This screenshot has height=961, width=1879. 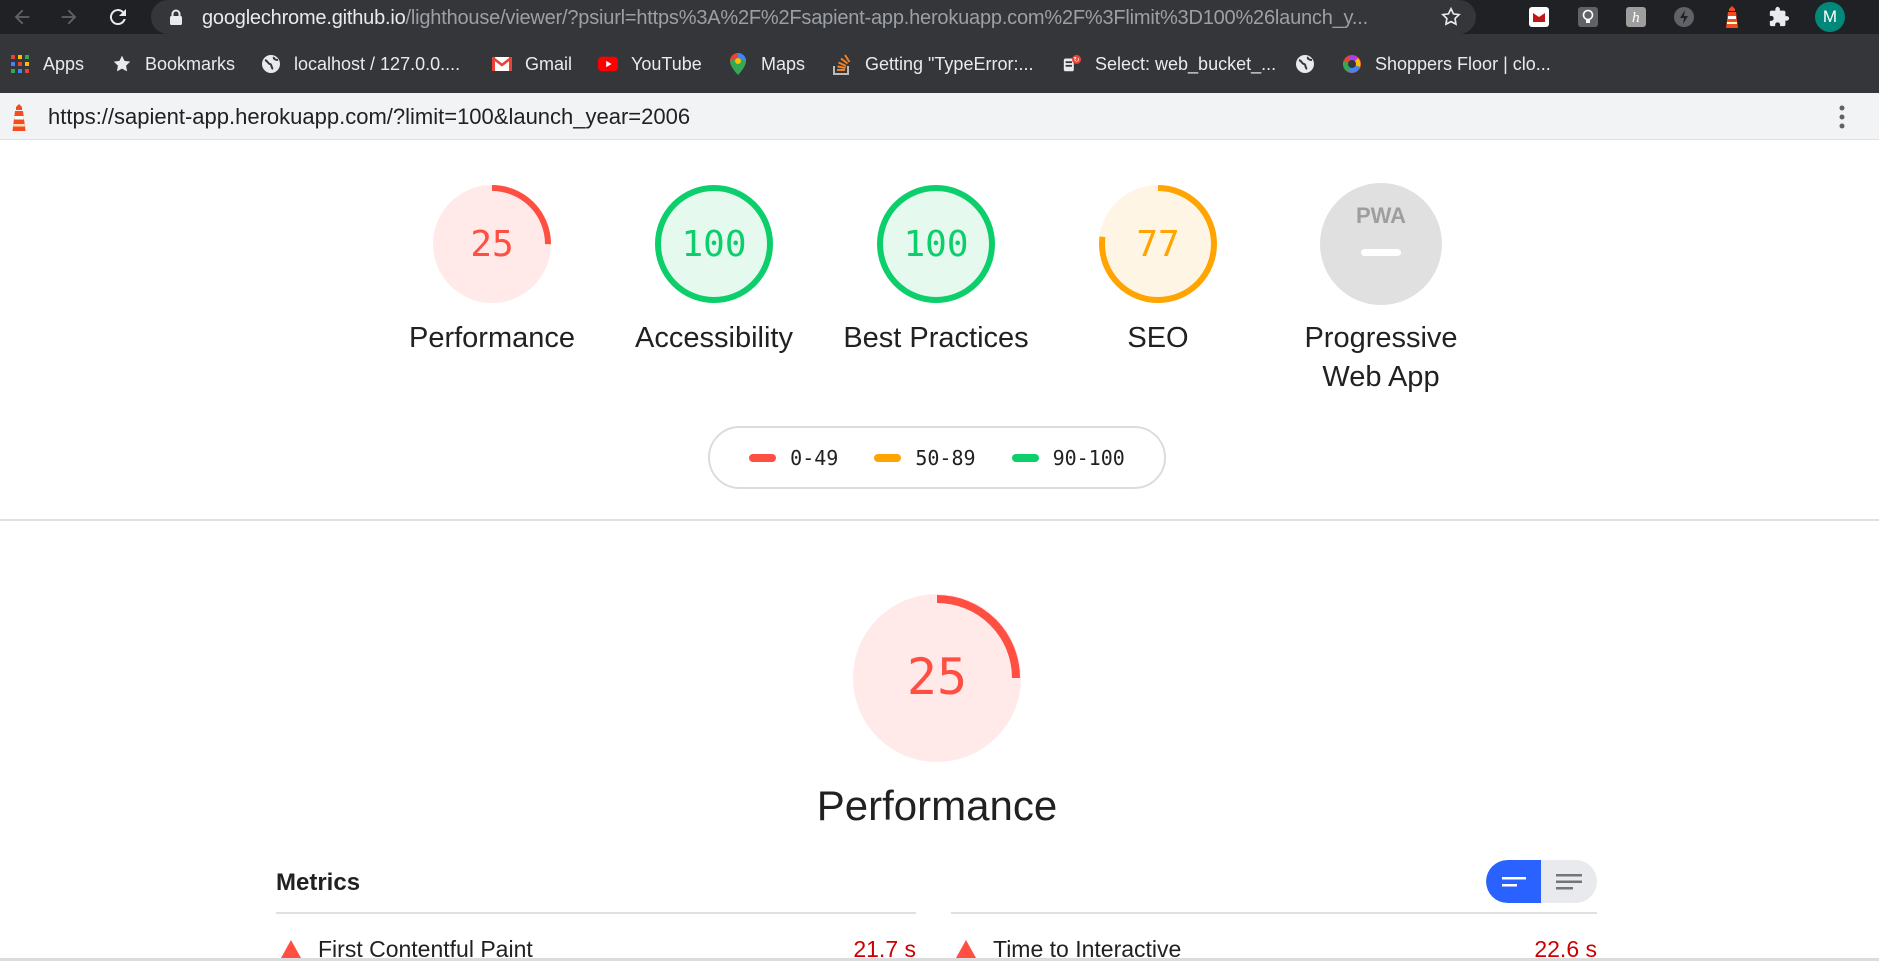 I want to click on svg-text: h, so click(x=1636, y=18).